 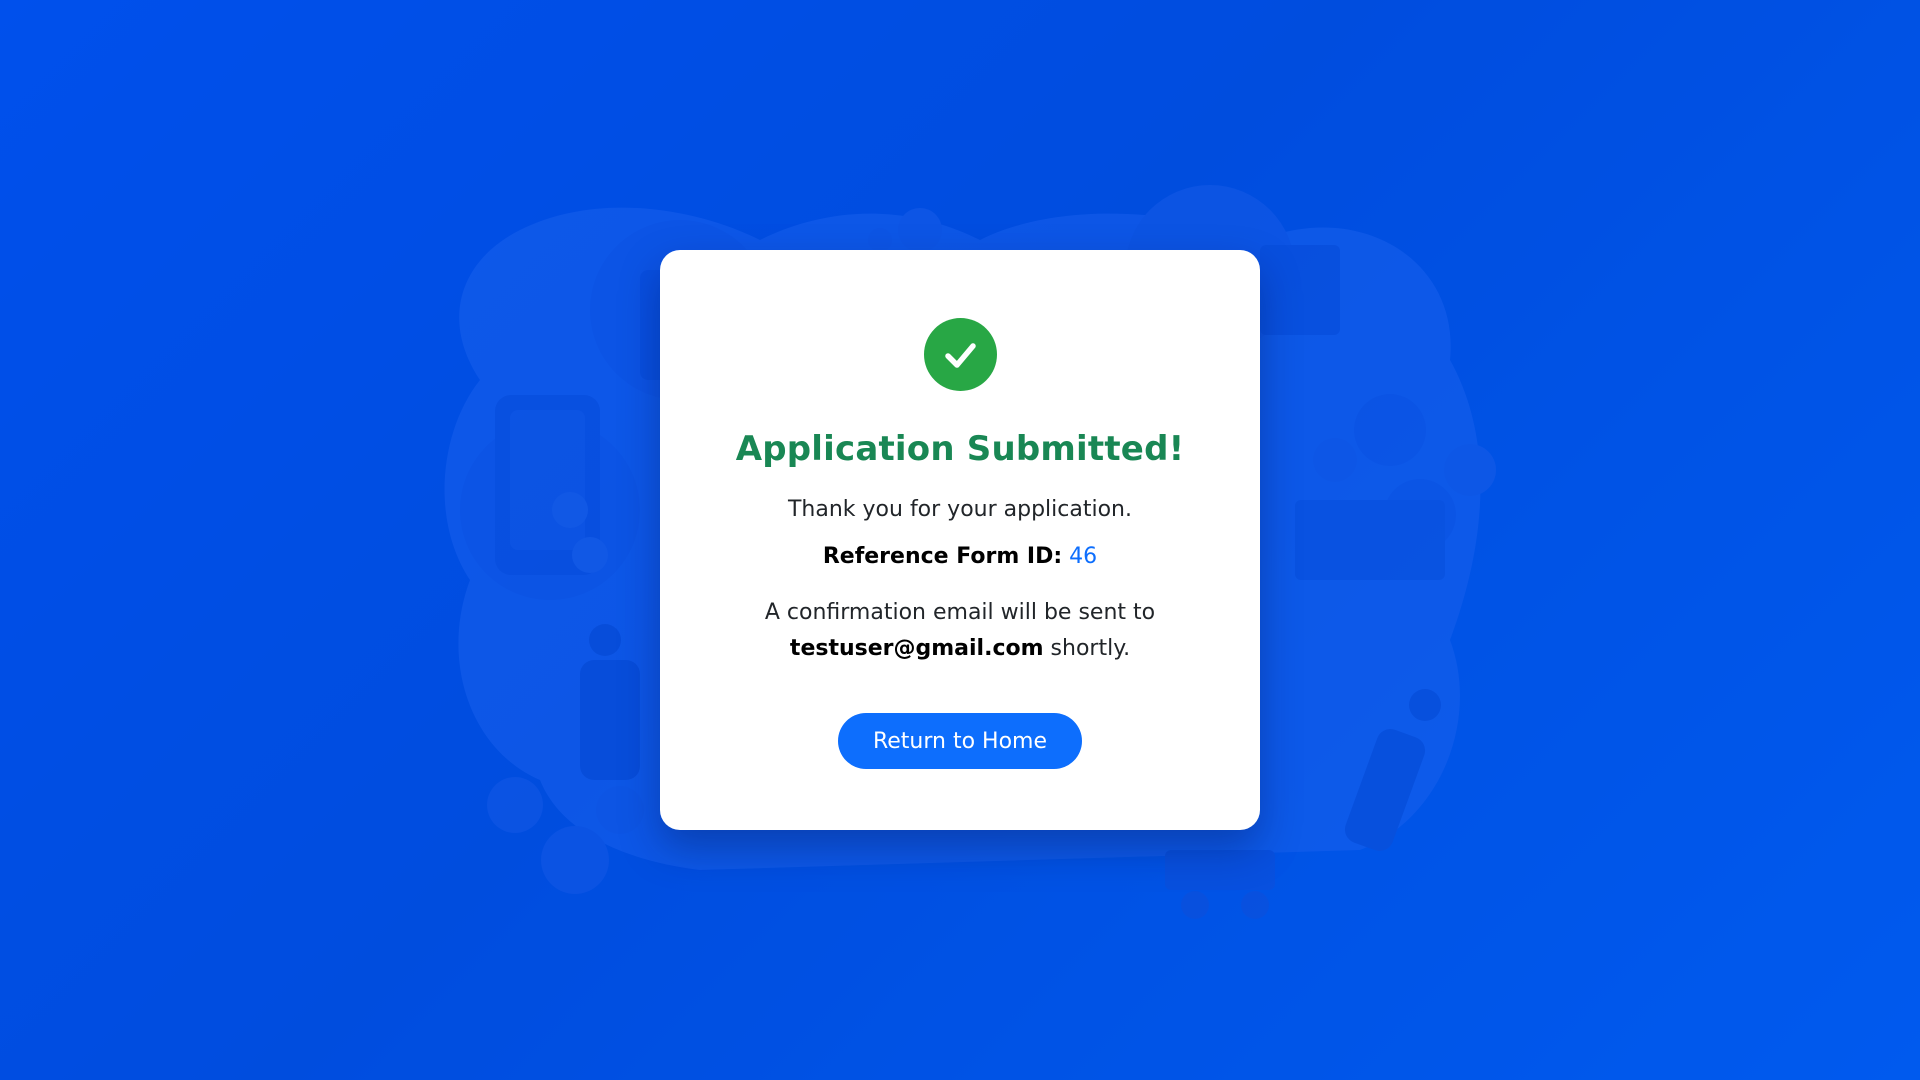 I want to click on thanks-message: Thank you for your application., so click(x=959, y=509).